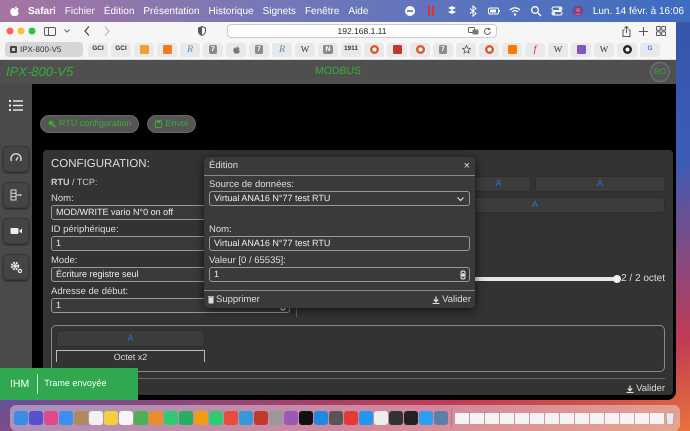  What do you see at coordinates (487, 31) in the screenshot?
I see `reload-icon` at bounding box center [487, 31].